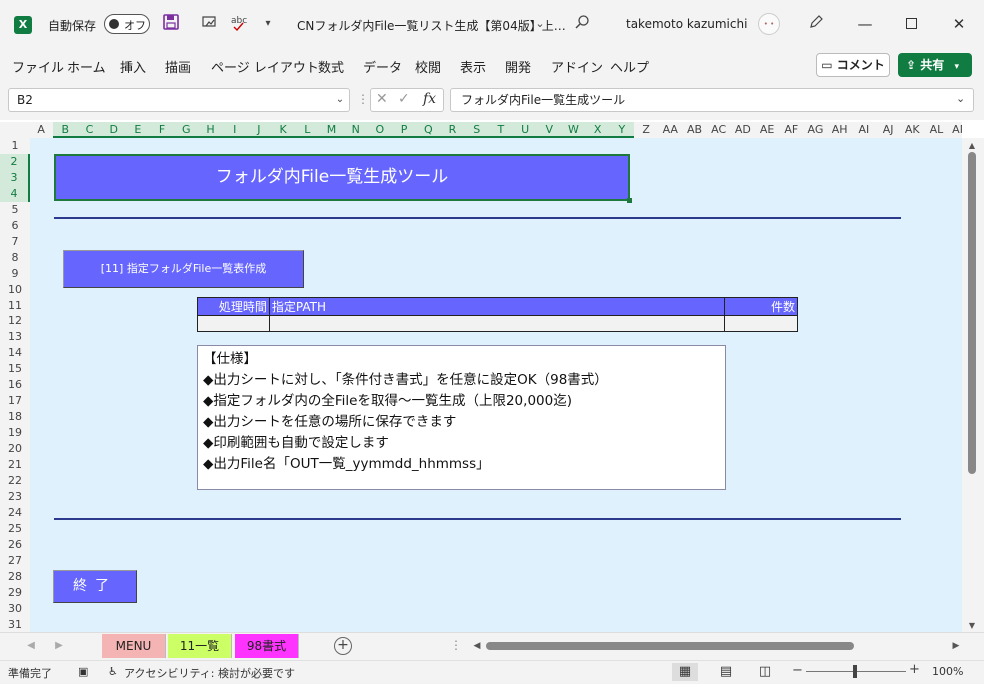 The image size is (984, 684). I want to click on column-header: D, so click(113, 130).